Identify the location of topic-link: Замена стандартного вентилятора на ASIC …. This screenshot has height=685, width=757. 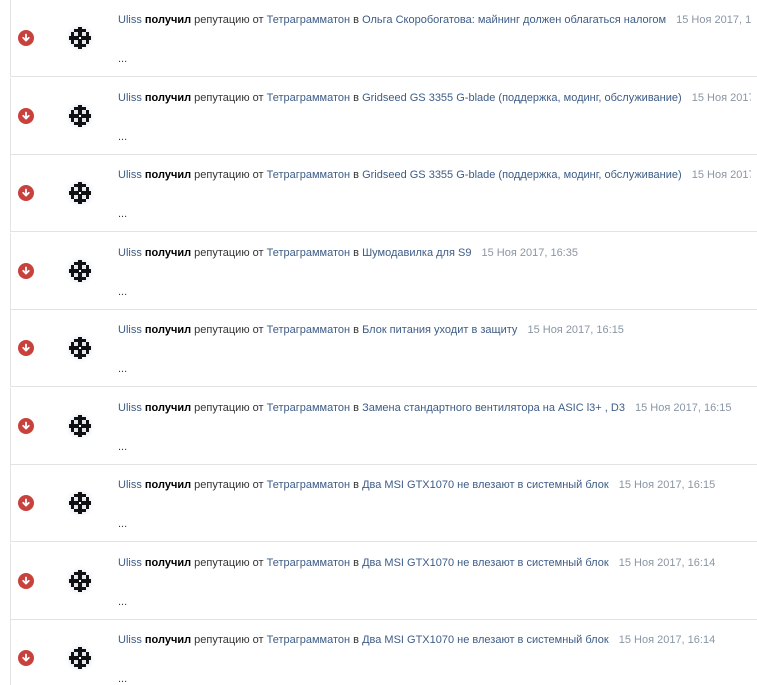
(493, 408).